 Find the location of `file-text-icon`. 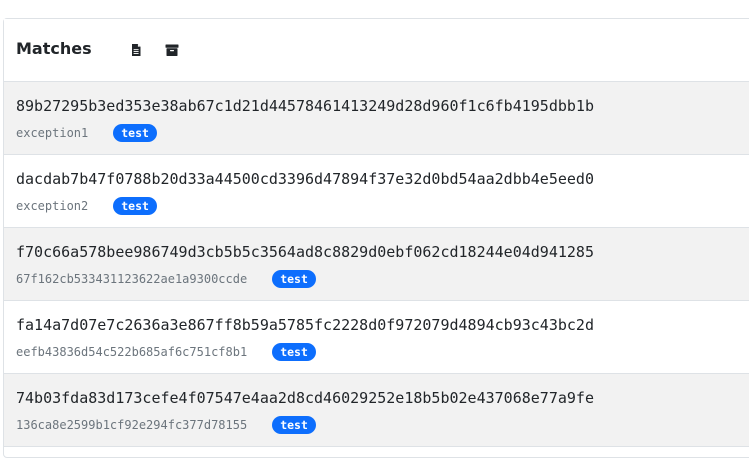

file-text-icon is located at coordinates (136, 50).